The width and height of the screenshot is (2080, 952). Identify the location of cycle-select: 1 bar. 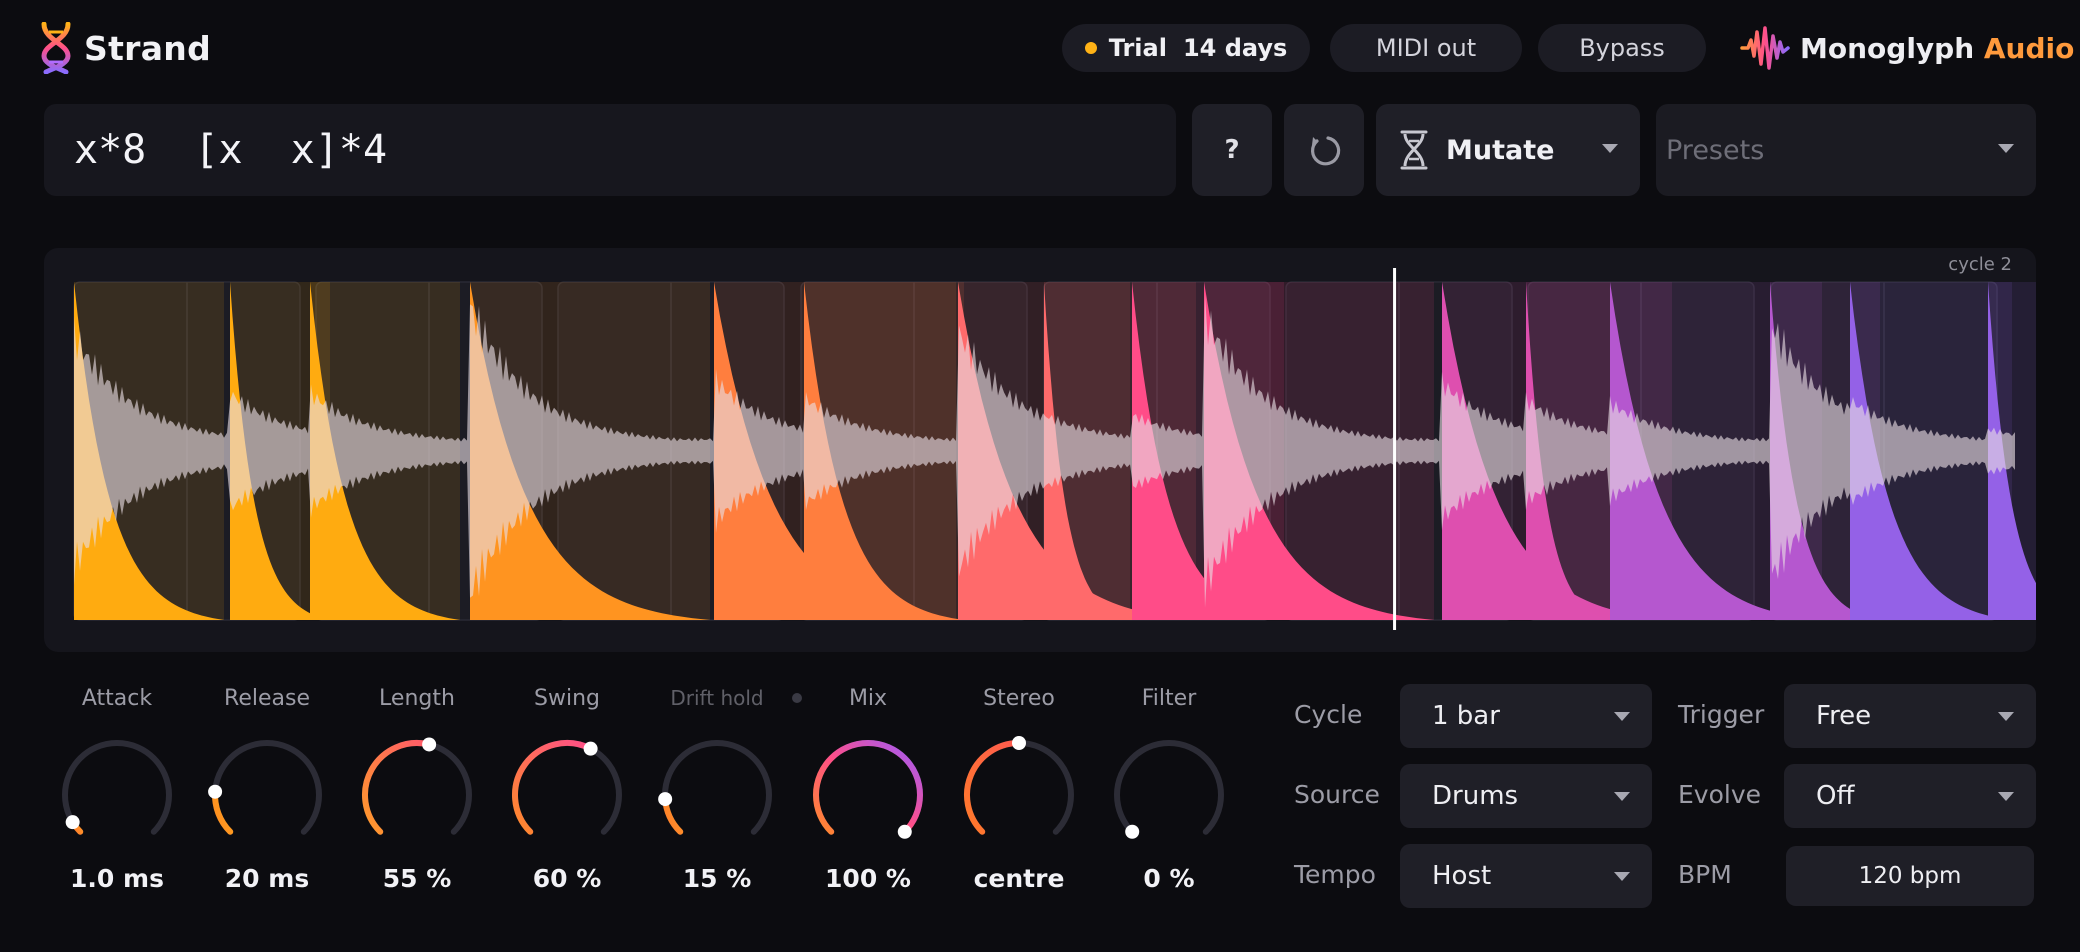
(1526, 716).